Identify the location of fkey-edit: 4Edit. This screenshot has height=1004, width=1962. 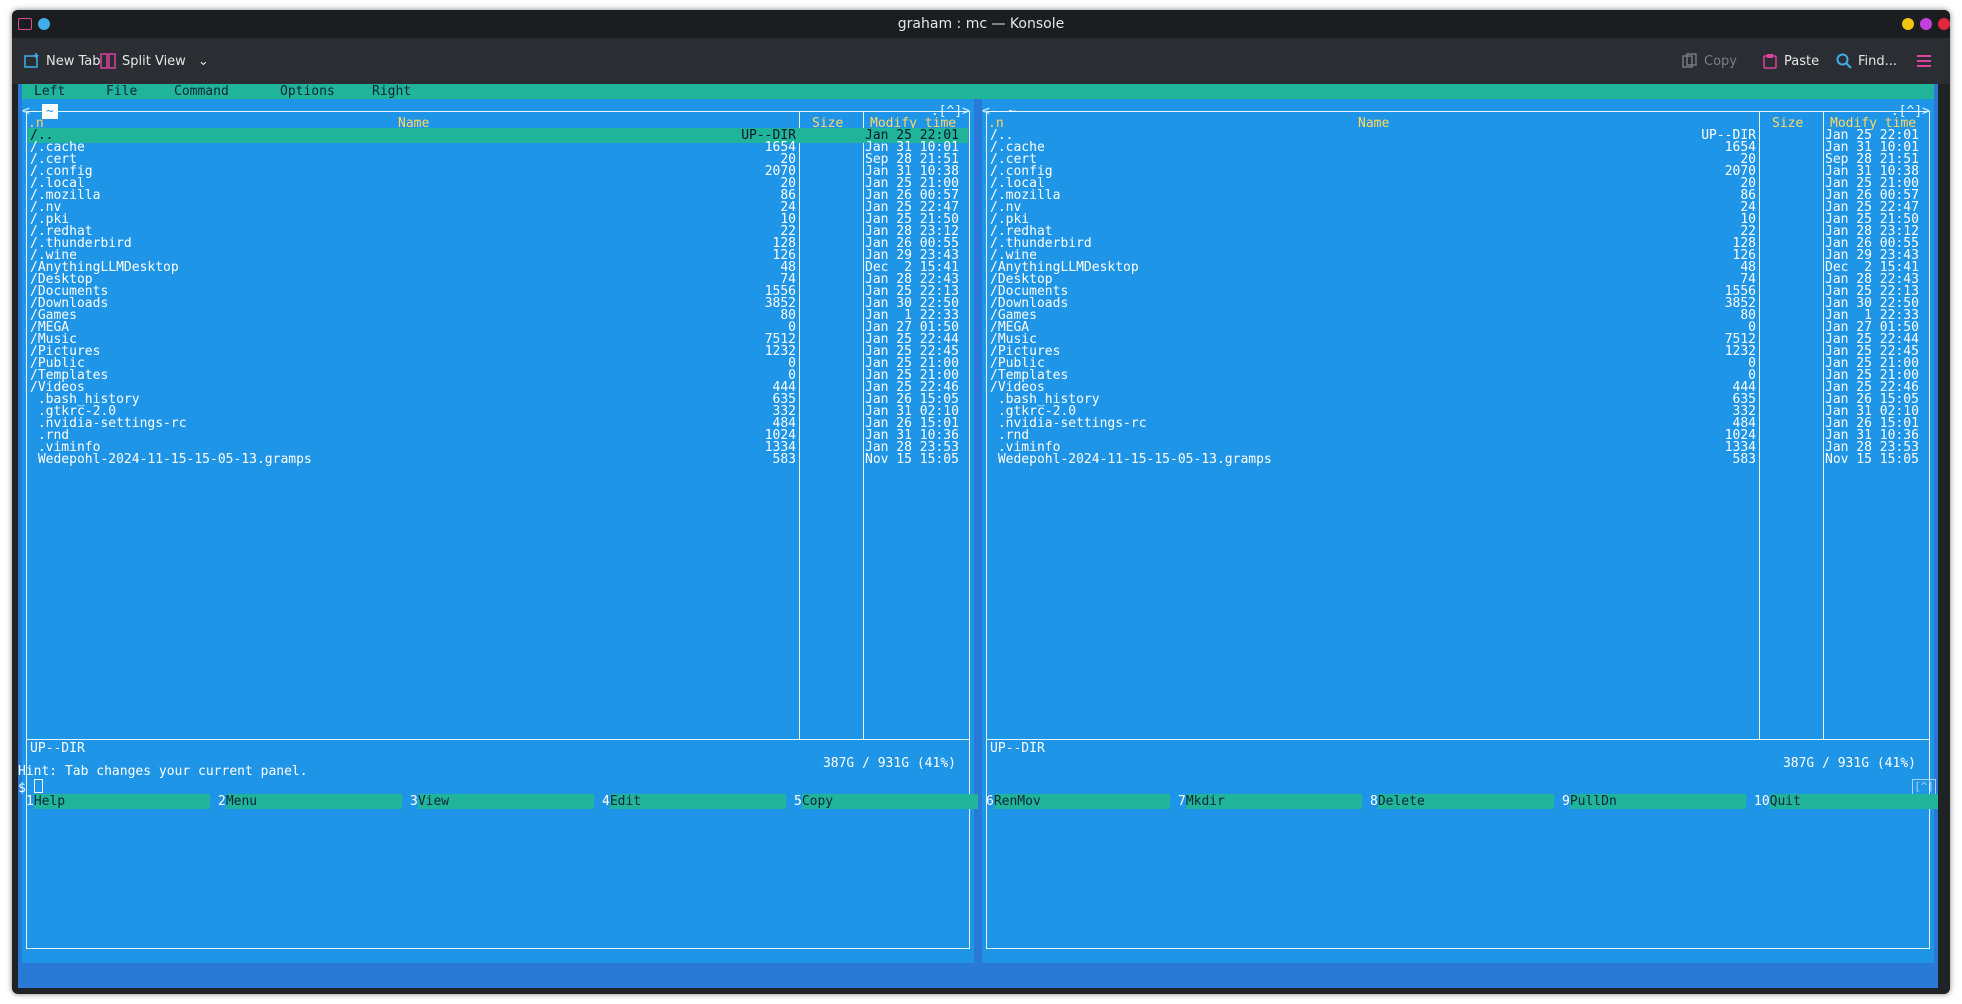
(694, 801).